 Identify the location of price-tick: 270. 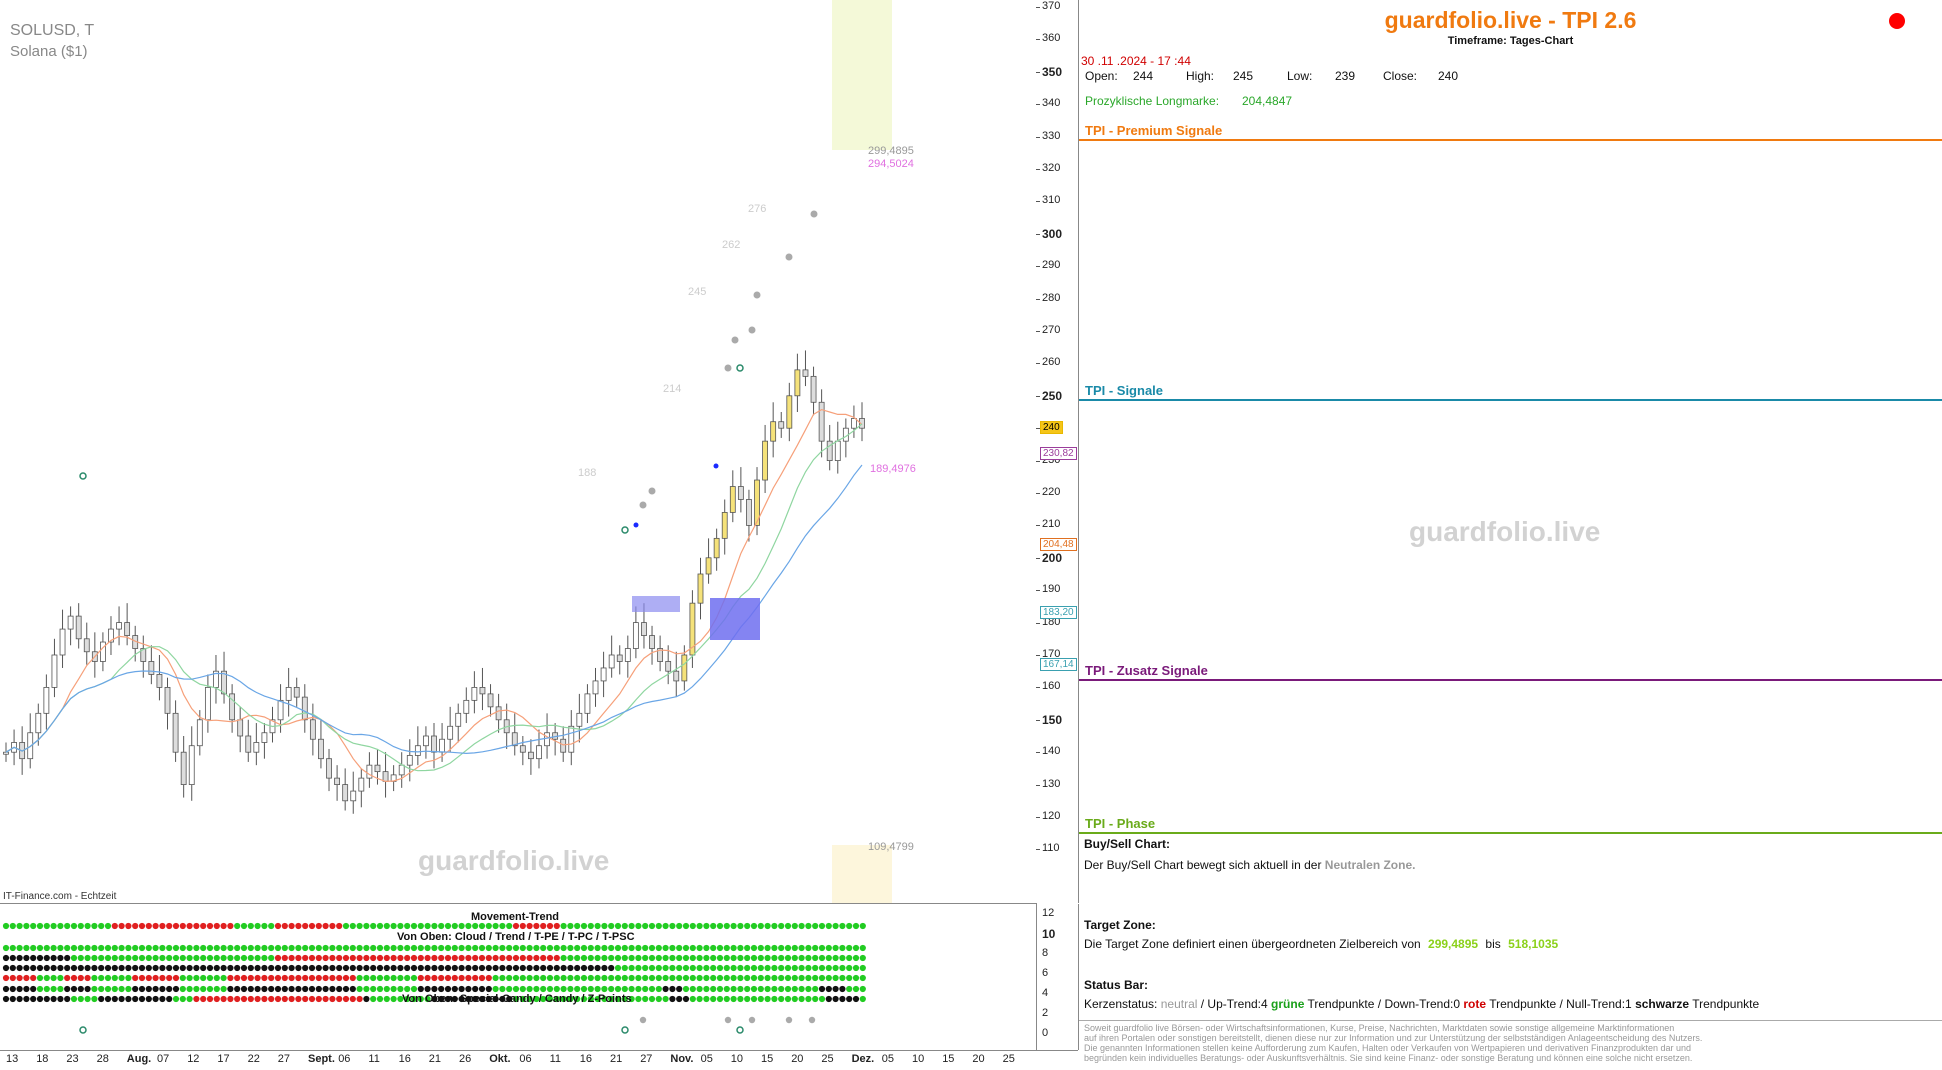
(1051, 330).